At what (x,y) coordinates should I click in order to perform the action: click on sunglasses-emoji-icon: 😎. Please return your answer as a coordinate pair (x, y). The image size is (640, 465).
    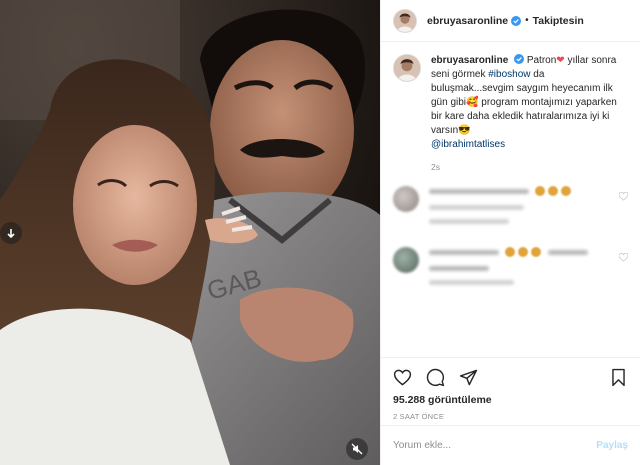
    Looking at the image, I should click on (464, 130).